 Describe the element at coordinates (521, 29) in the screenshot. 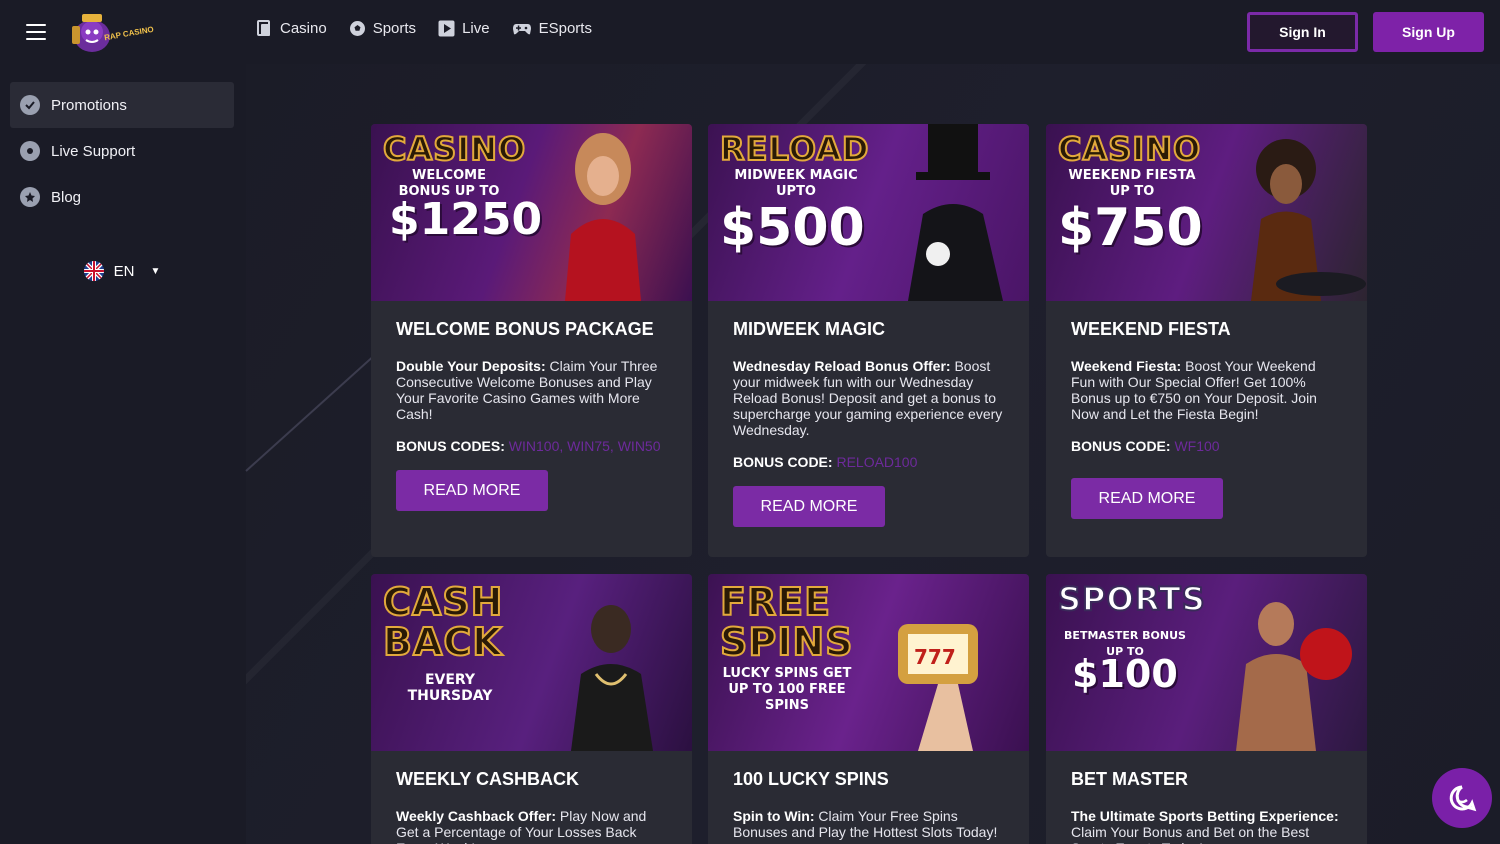

I see `gamepad-icon` at that location.